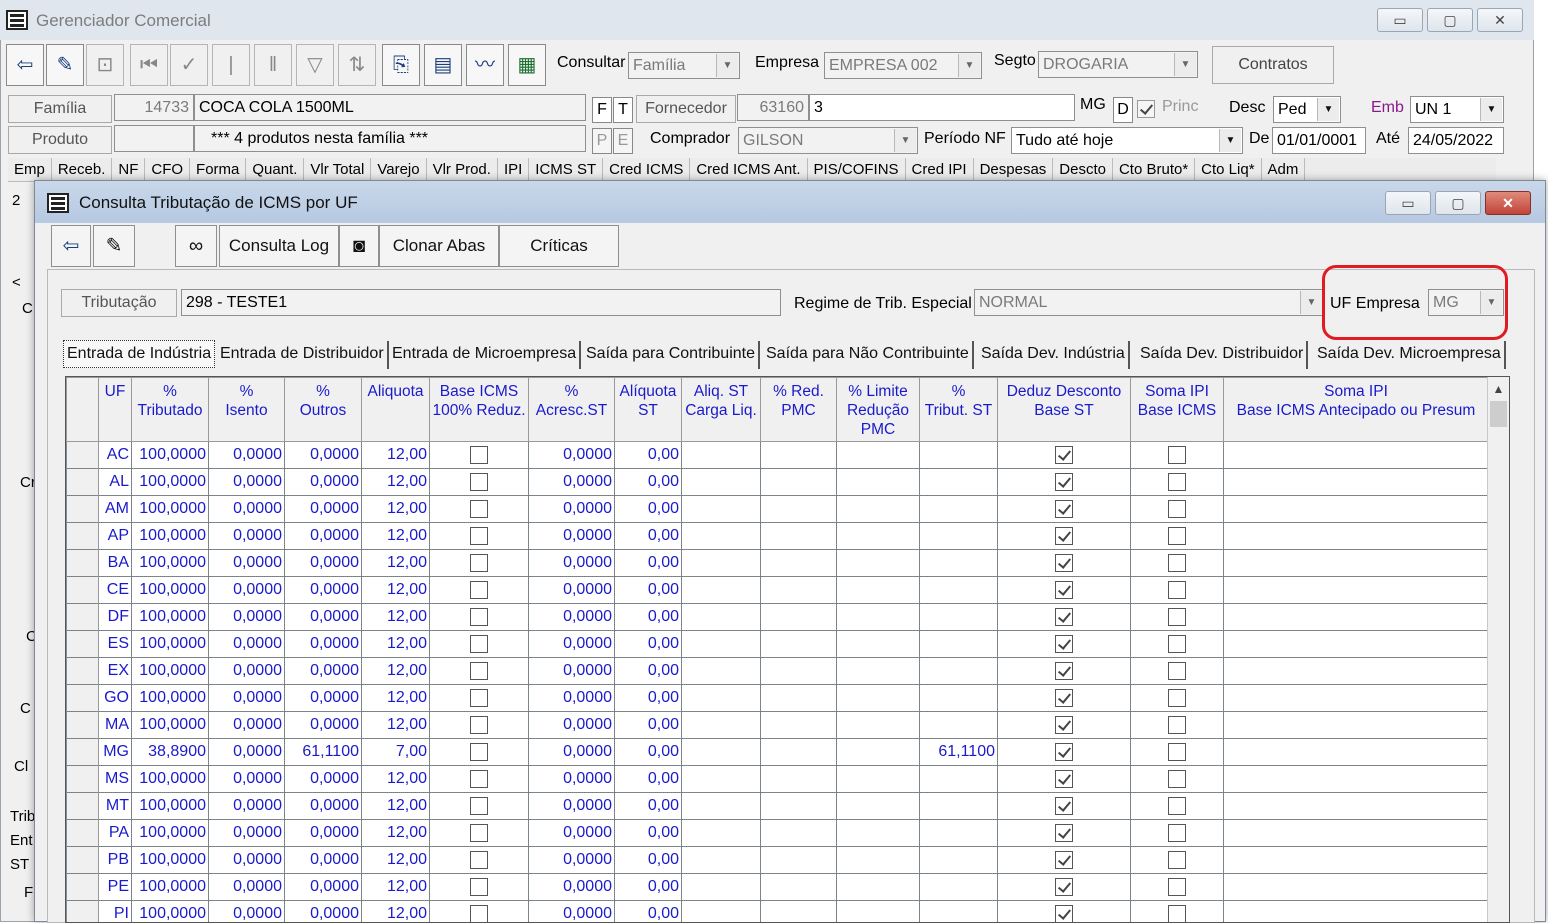  What do you see at coordinates (189, 65) in the screenshot?
I see `check-icon: ✓` at bounding box center [189, 65].